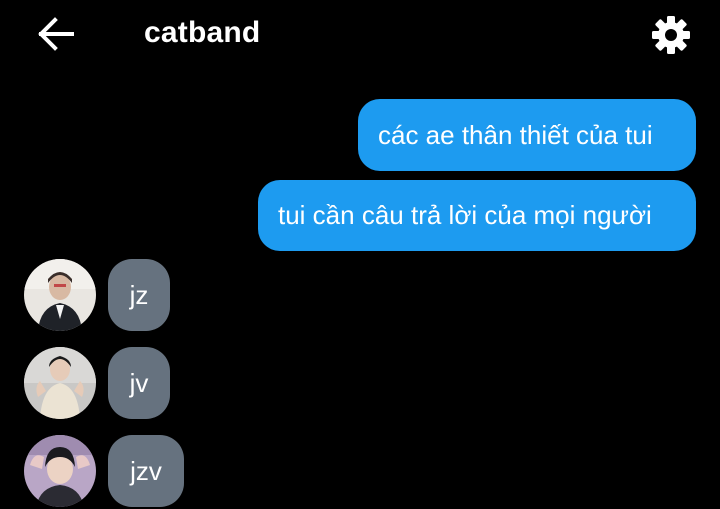 This screenshot has width=720, height=509. Describe the element at coordinates (360, 35) in the screenshot. I see `chat-header: catband` at that location.